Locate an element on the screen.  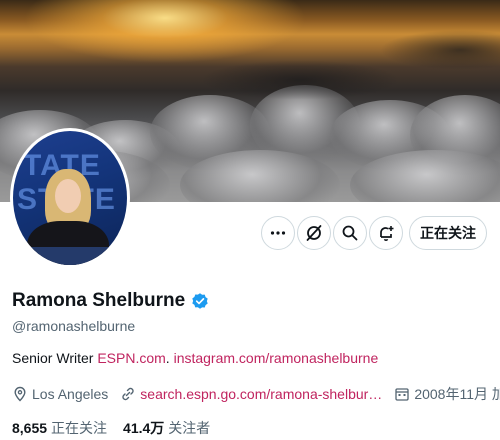
notify-button is located at coordinates (386, 233).